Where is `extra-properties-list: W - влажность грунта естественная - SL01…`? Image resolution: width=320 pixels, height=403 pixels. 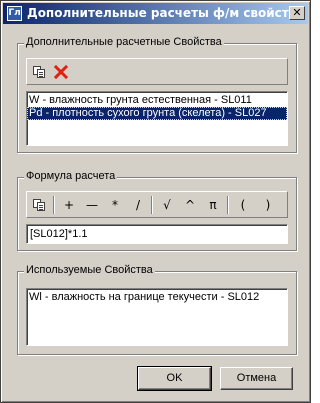 extra-properties-list: W - влажность грунта естественная - SL01… is located at coordinates (157, 118).